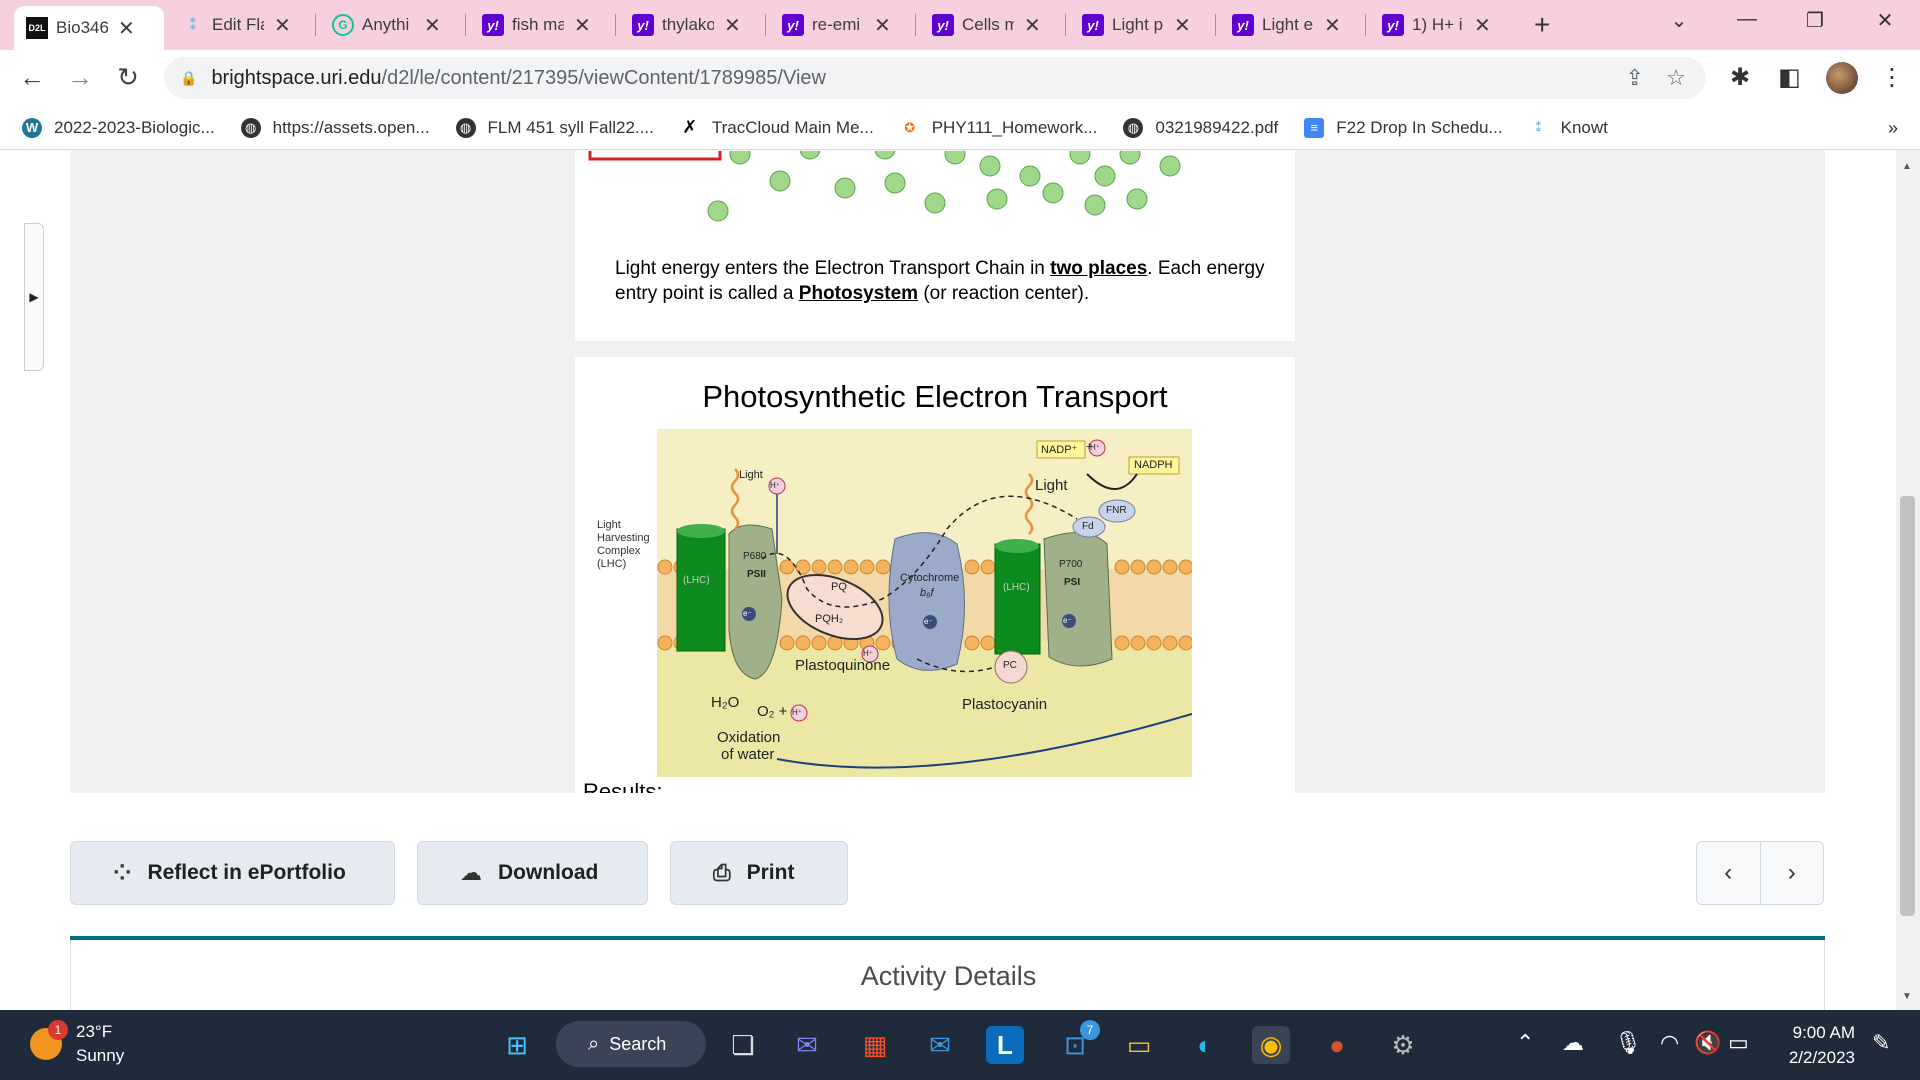  What do you see at coordinates (1812, 1045) in the screenshot?
I see `system-clock: 9:00 AM 2/2/2023` at bounding box center [1812, 1045].